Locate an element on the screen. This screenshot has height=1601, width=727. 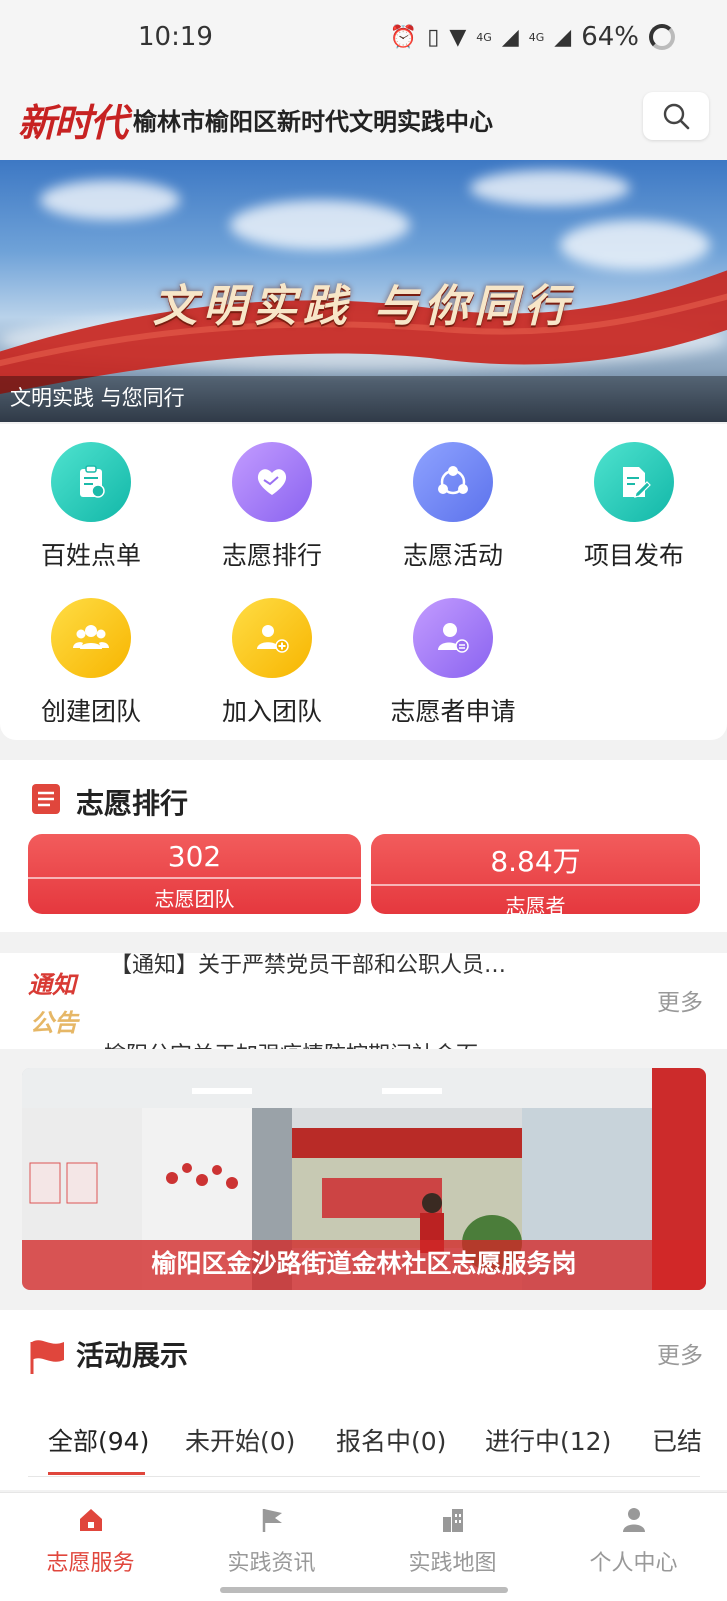
nav-label: 实践地图 is located at coordinates (452, 1563).